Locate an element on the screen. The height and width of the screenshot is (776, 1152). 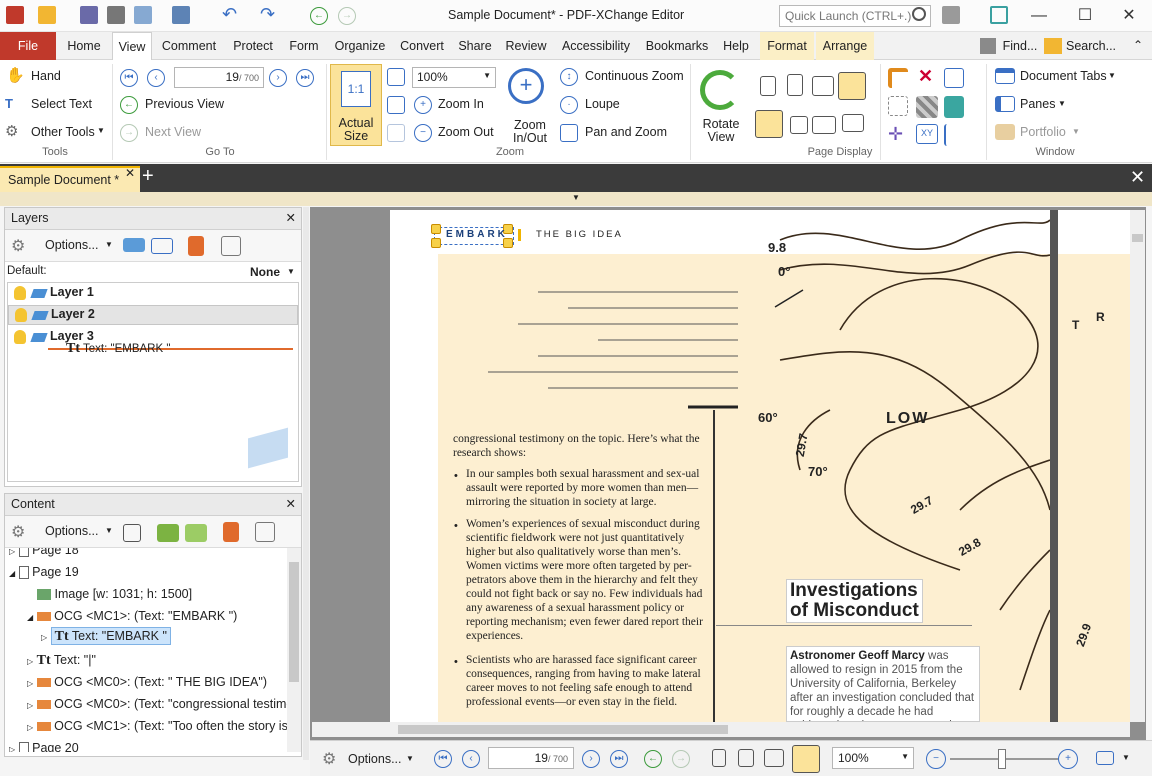
continuous-facing-icon is located at coordinates (806, 759).